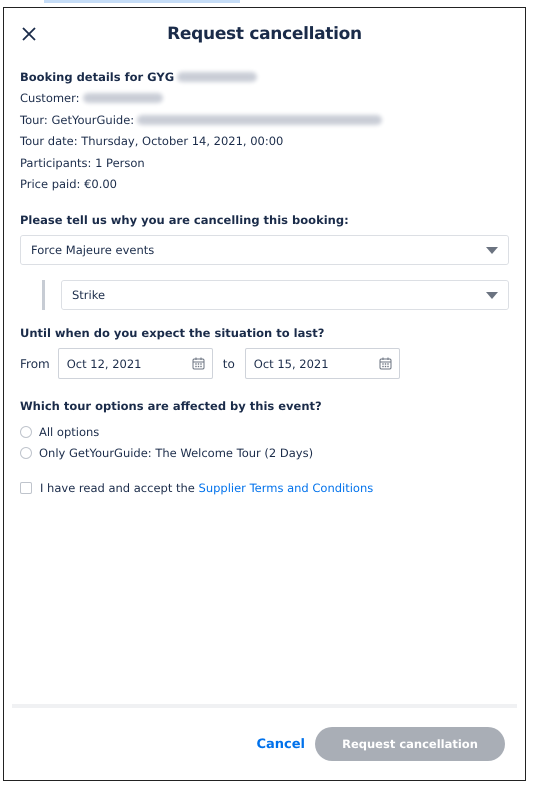 This screenshot has width=534, height=790. What do you see at coordinates (97, 77) in the screenshot?
I see `booking-heading: Booking details for GYG` at bounding box center [97, 77].